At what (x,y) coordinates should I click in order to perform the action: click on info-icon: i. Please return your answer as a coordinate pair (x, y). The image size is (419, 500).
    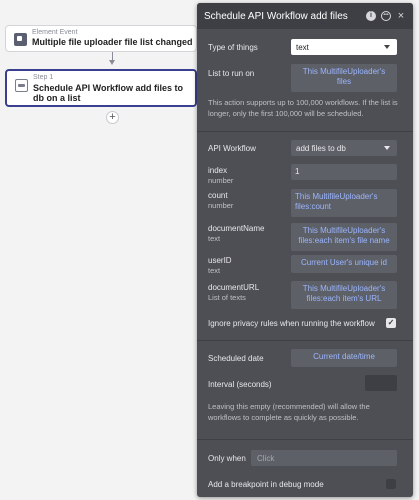
    Looking at the image, I should click on (371, 16).